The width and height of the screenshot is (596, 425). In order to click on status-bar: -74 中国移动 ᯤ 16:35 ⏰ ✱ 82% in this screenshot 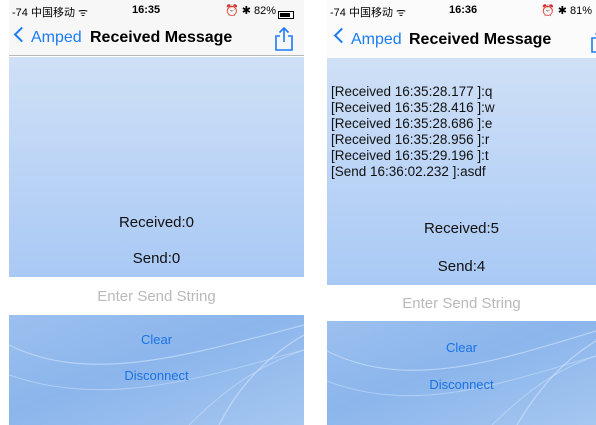, I will do `click(156, 10)`.